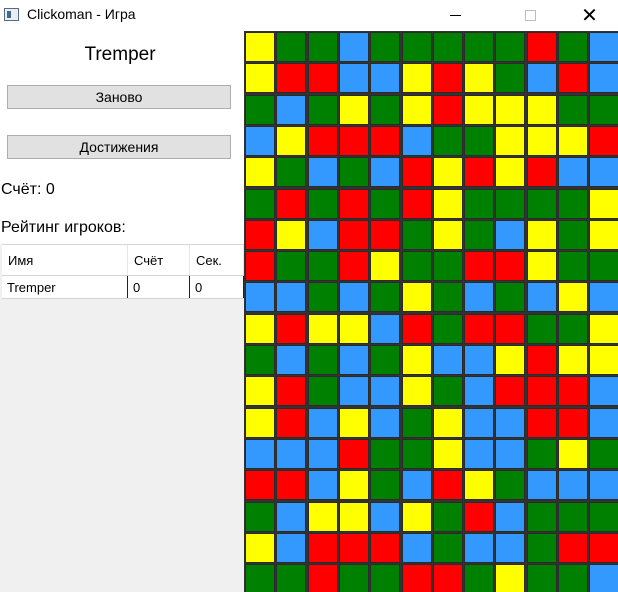 This screenshot has height=592, width=618. What do you see at coordinates (65, 260) in the screenshot?
I see `column-header-name: Имя` at bounding box center [65, 260].